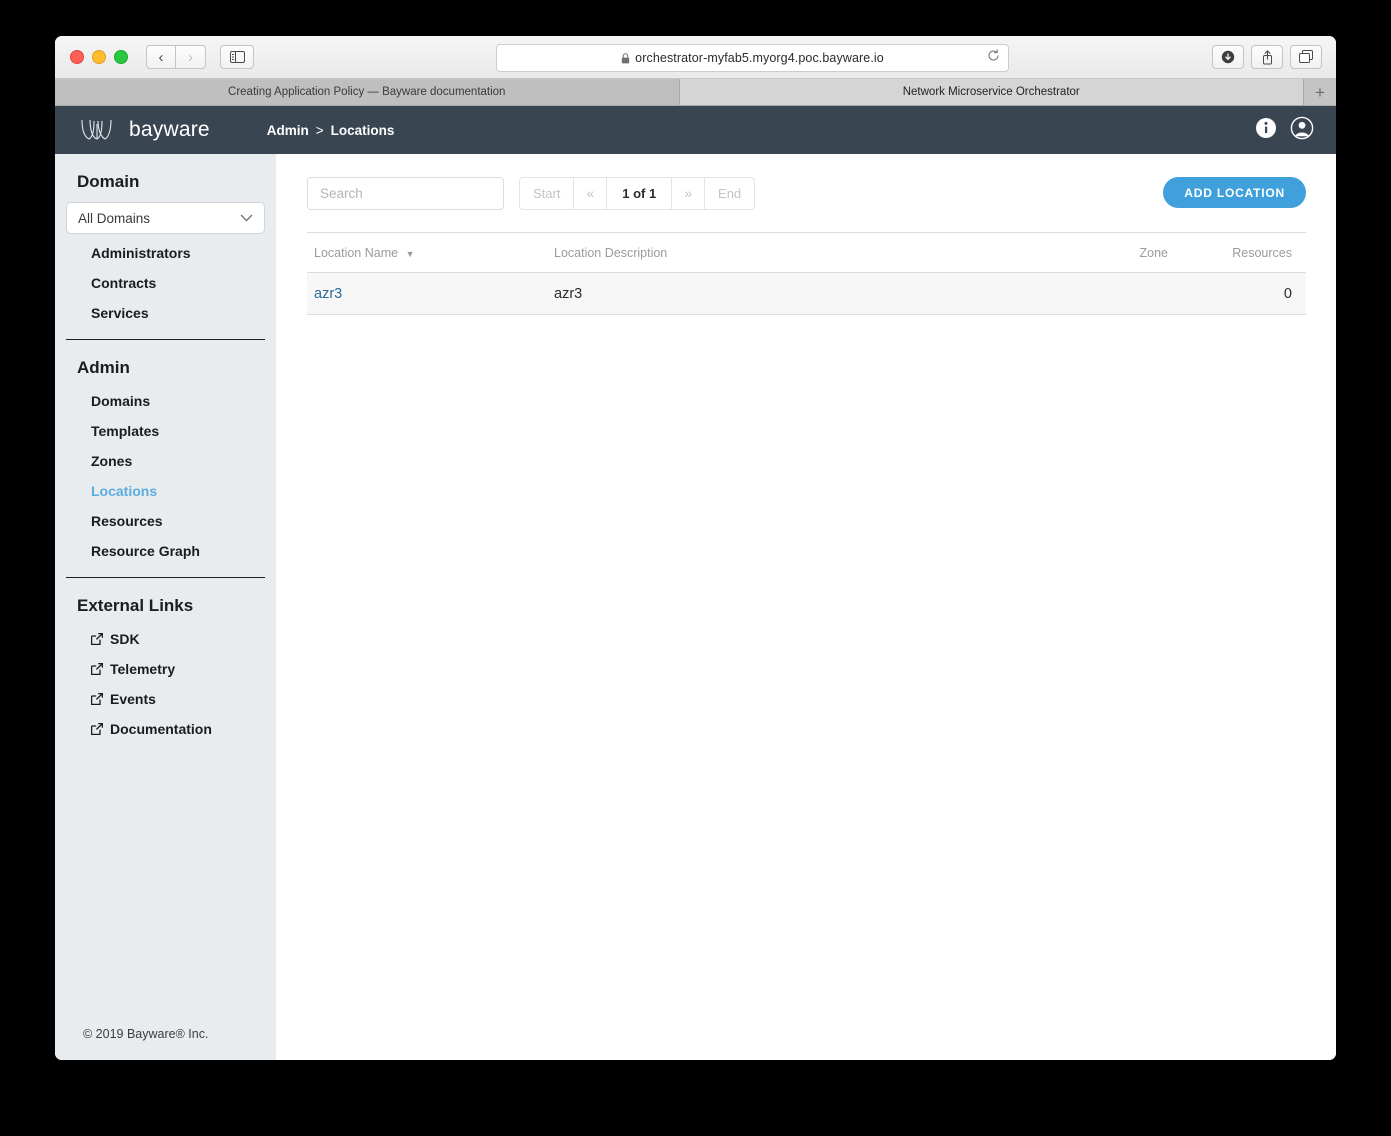  I want to click on minimize-window-button, so click(99, 57).